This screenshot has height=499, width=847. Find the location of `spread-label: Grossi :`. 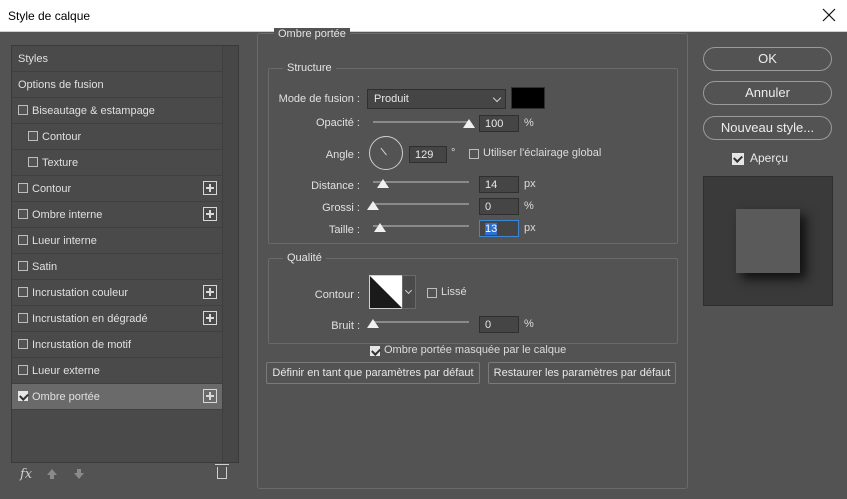

spread-label: Grossi : is located at coordinates (341, 208).